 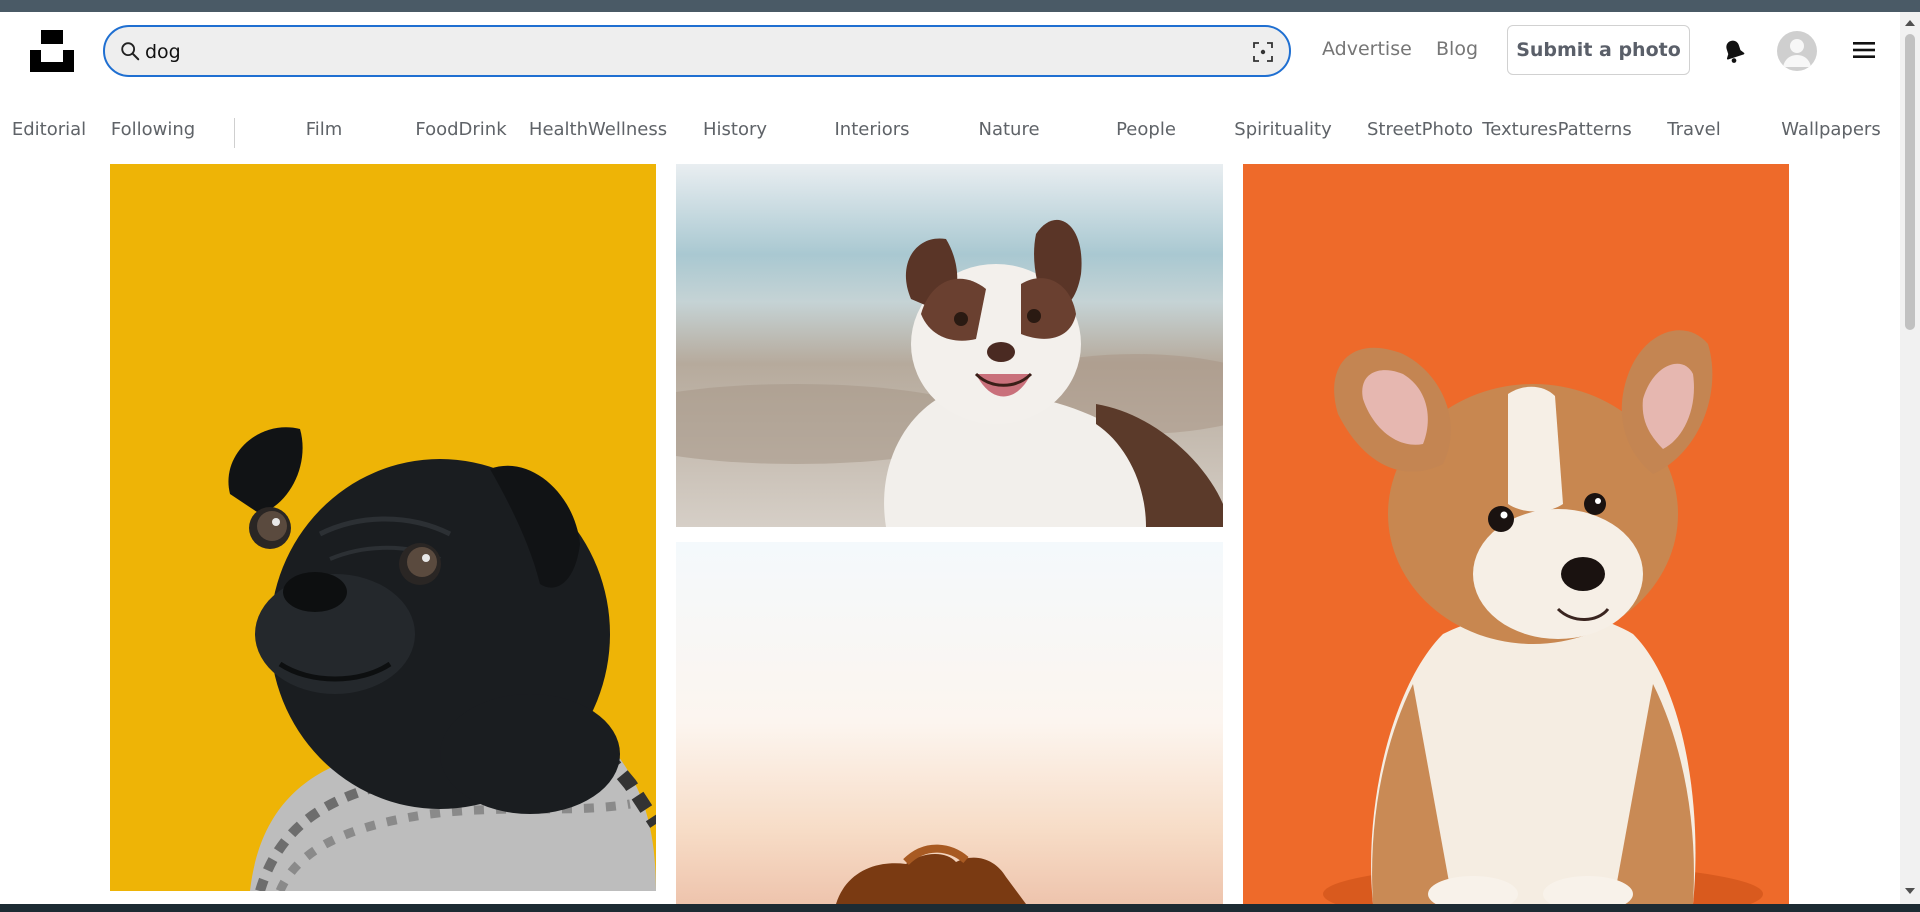 What do you see at coordinates (675, 52) in the screenshot?
I see `search-input` at bounding box center [675, 52].